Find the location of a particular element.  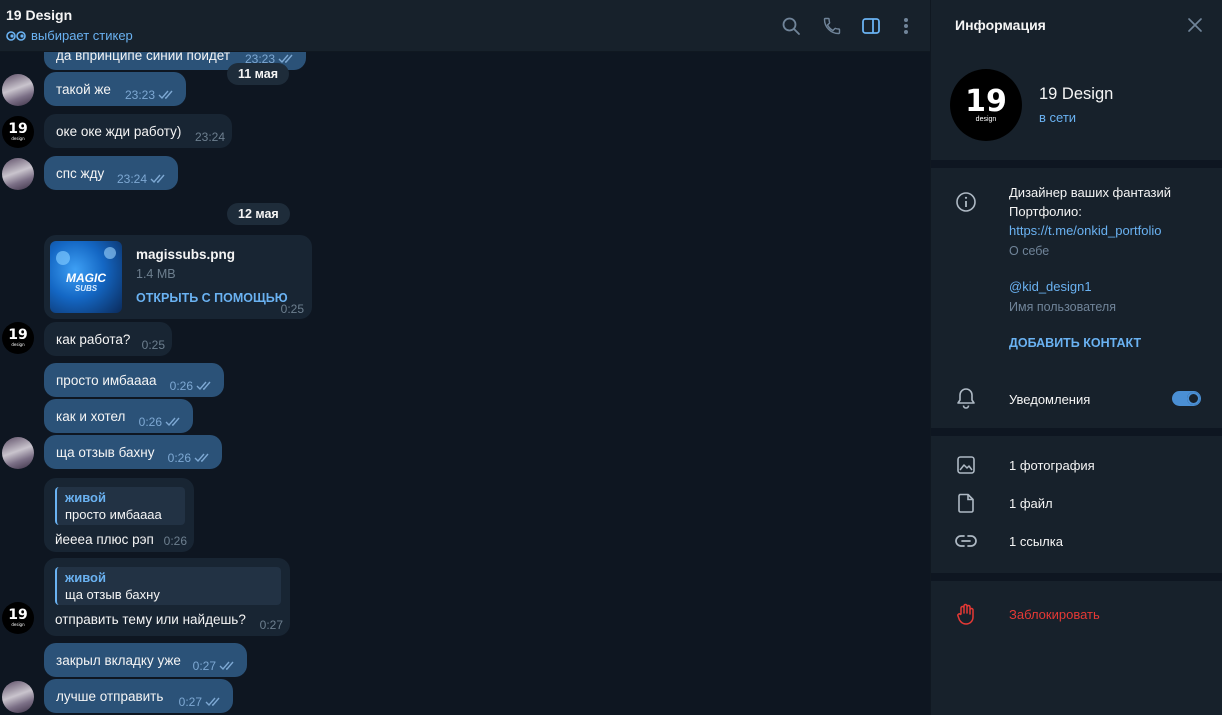

thumbnail-caption-sub: SUBS is located at coordinates (86, 288).